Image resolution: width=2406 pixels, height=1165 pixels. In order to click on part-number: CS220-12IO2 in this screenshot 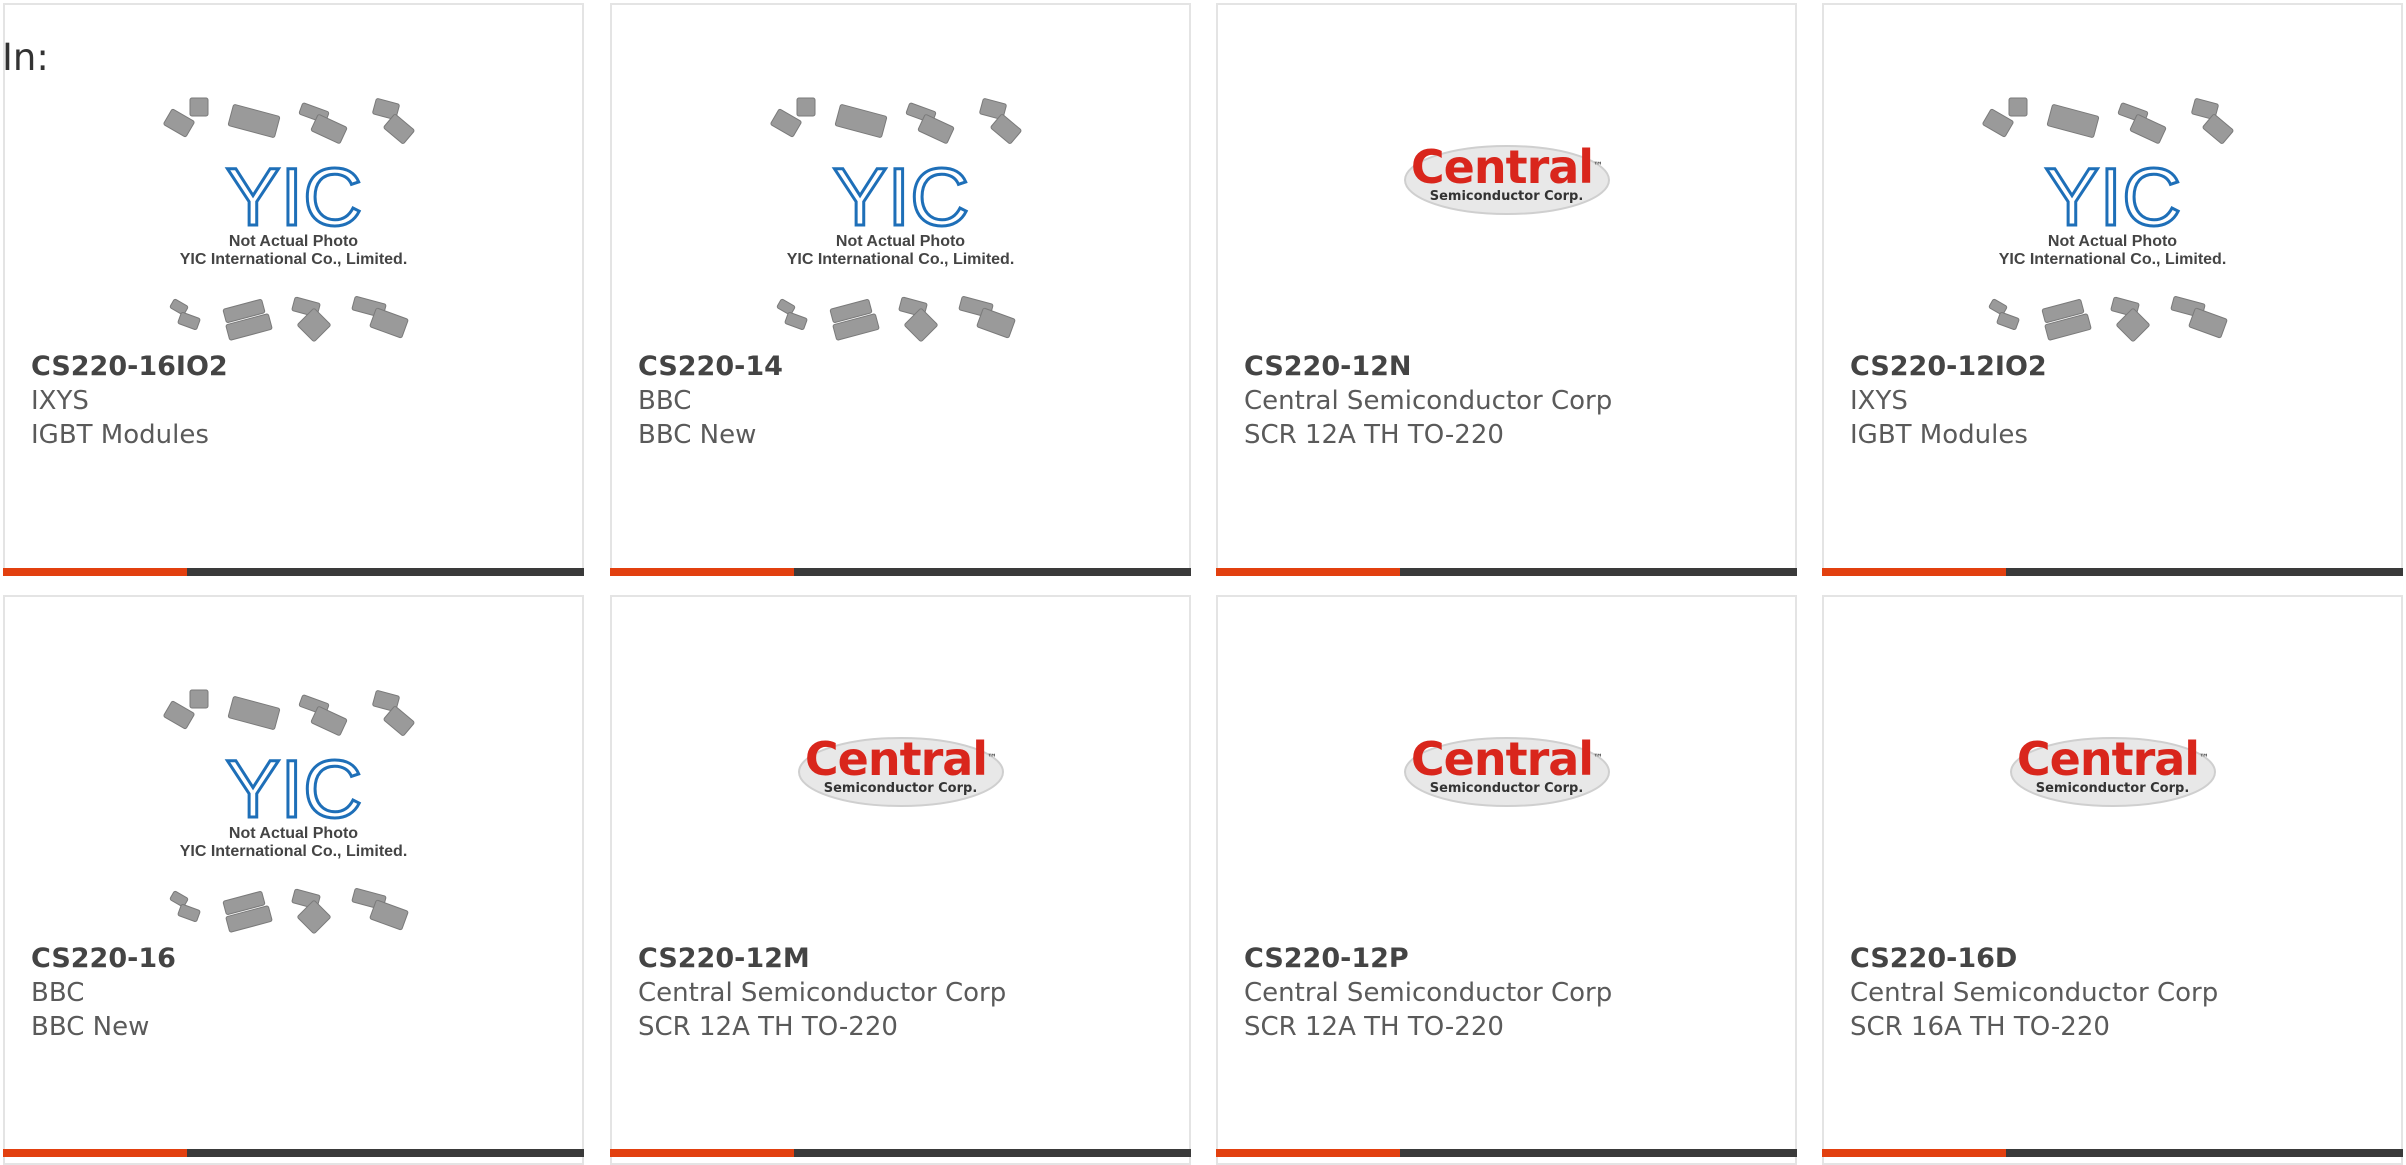, I will do `click(2120, 367)`.